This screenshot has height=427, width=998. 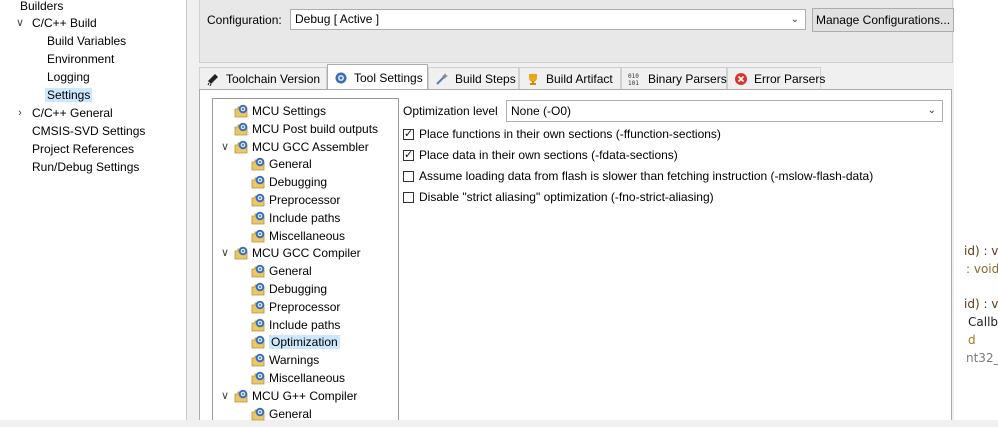 I want to click on tree-item-mcu-g-compiler: ∨ MCU G++ Compiler, so click(x=289, y=396).